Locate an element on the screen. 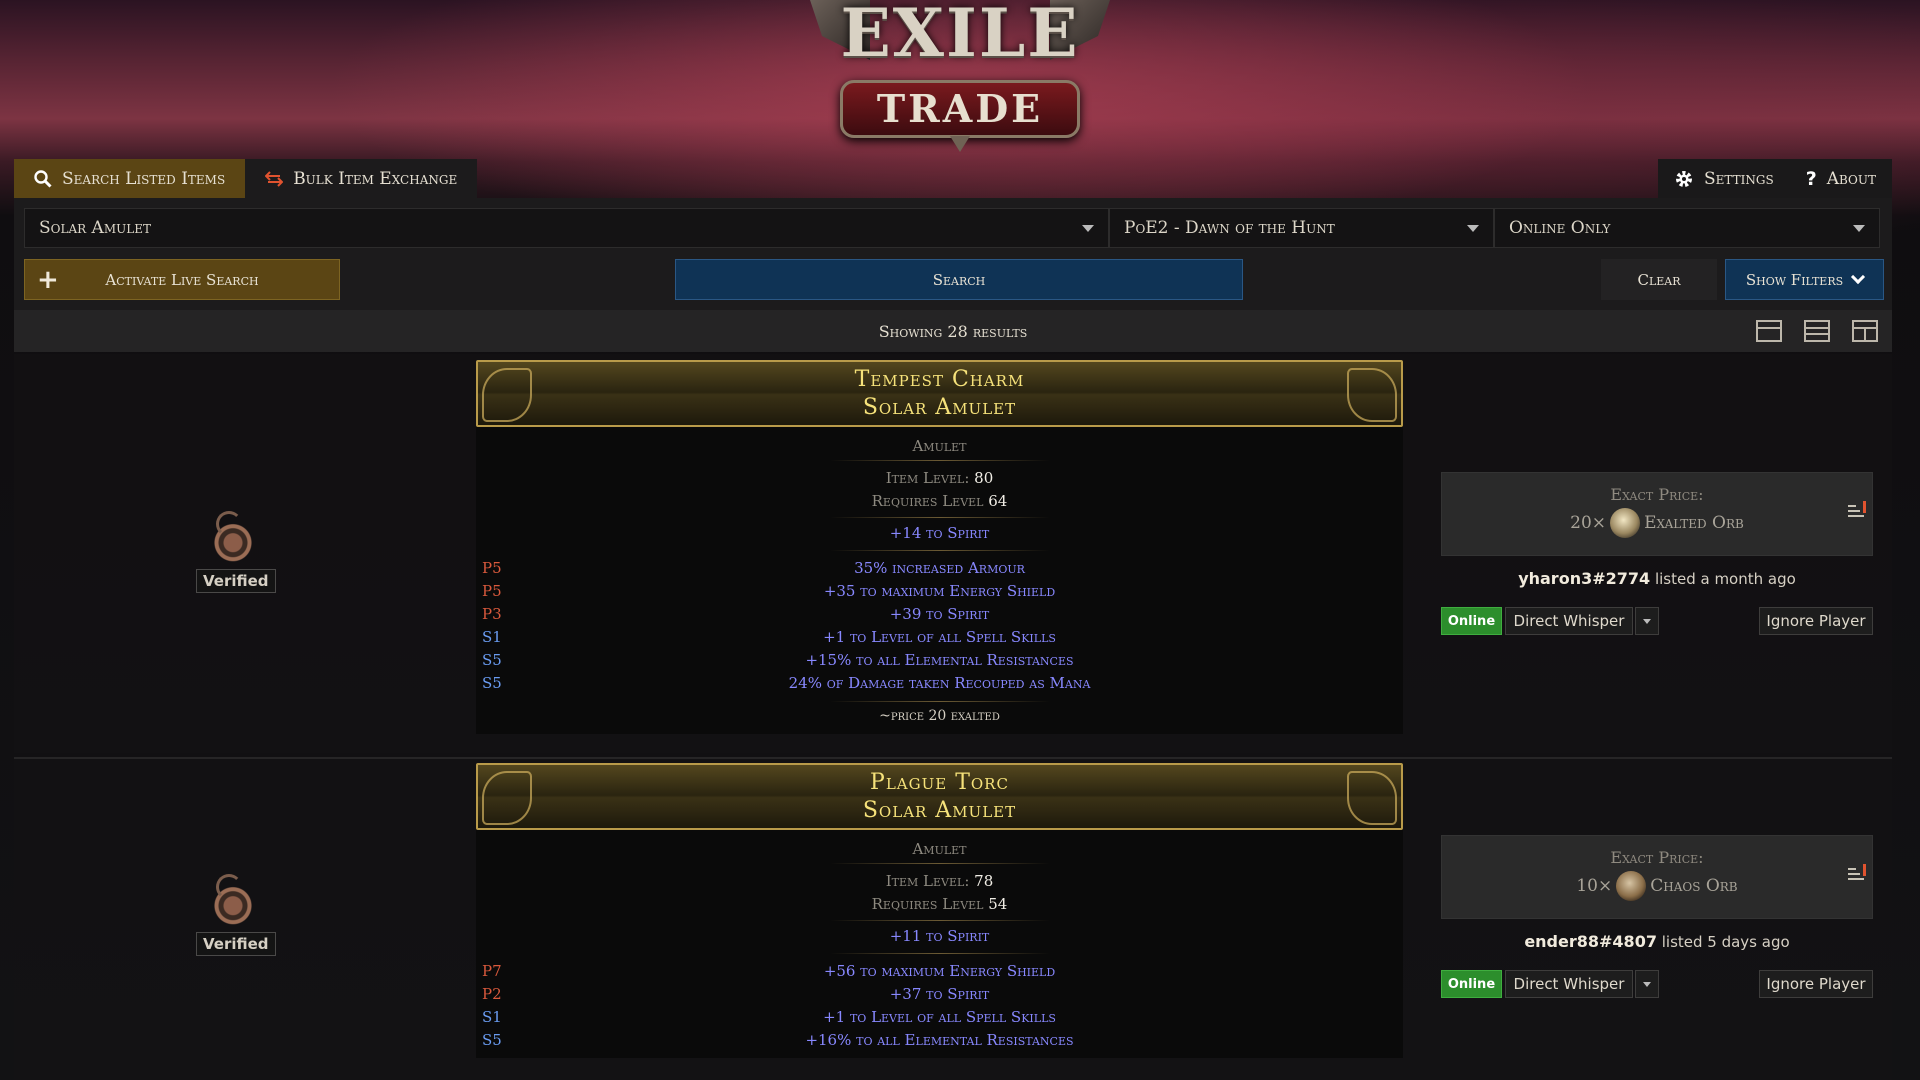  price-value: 20× Exalted Orb is located at coordinates (1657, 523).